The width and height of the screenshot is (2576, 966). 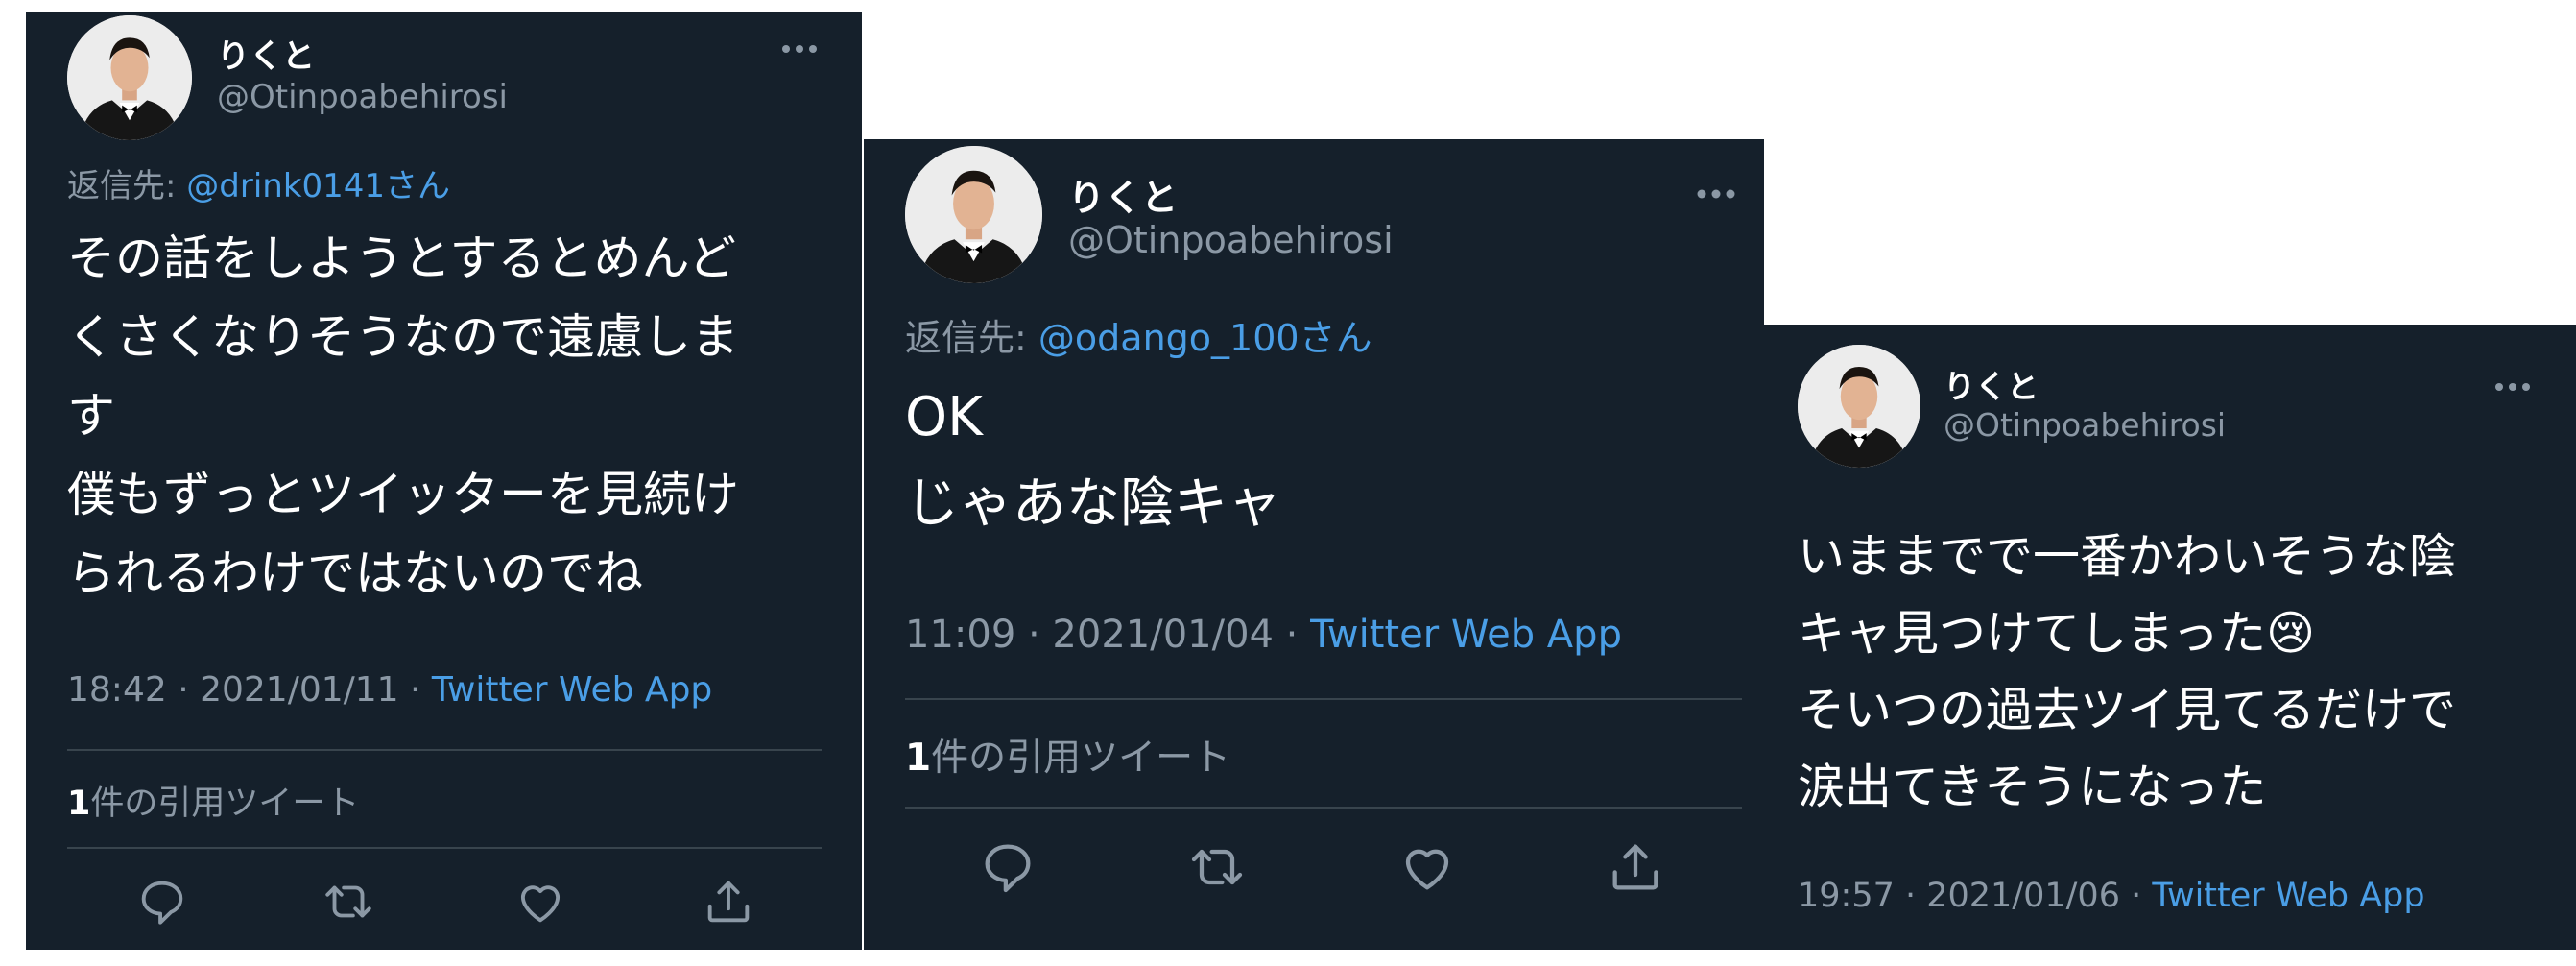 I want to click on reply-context: 返信先: @drink0141さん, so click(x=258, y=182).